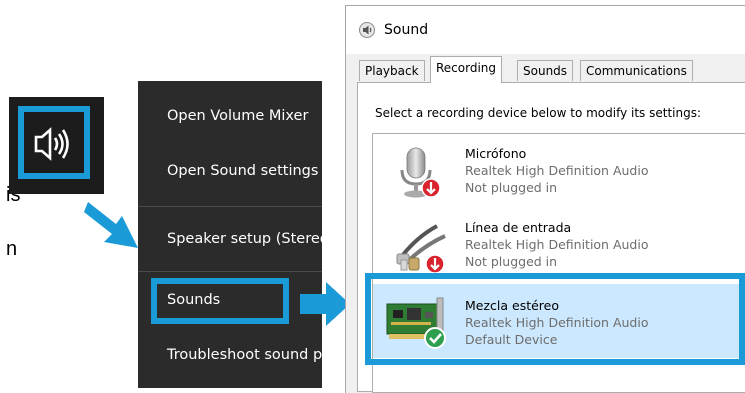 Image resolution: width=745 pixels, height=393 pixels. Describe the element at coordinates (545, 70) in the screenshot. I see `tab-sounds: Sounds` at that location.